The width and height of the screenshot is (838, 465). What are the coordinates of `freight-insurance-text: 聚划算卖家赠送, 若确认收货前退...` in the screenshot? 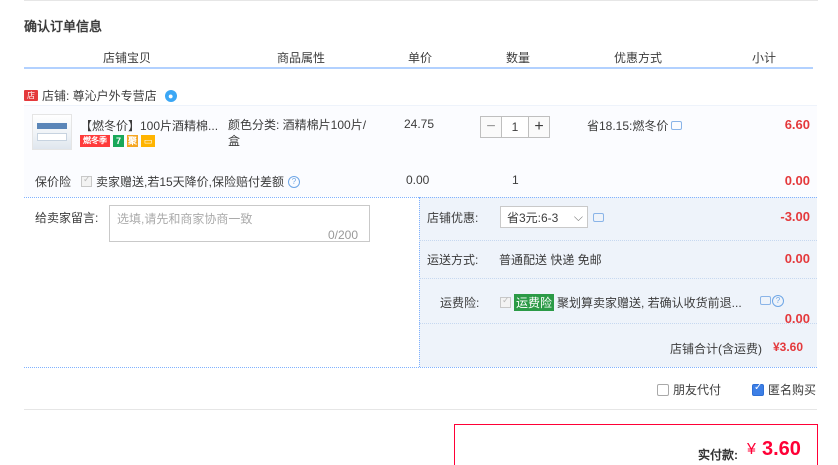 It's located at (649, 303).